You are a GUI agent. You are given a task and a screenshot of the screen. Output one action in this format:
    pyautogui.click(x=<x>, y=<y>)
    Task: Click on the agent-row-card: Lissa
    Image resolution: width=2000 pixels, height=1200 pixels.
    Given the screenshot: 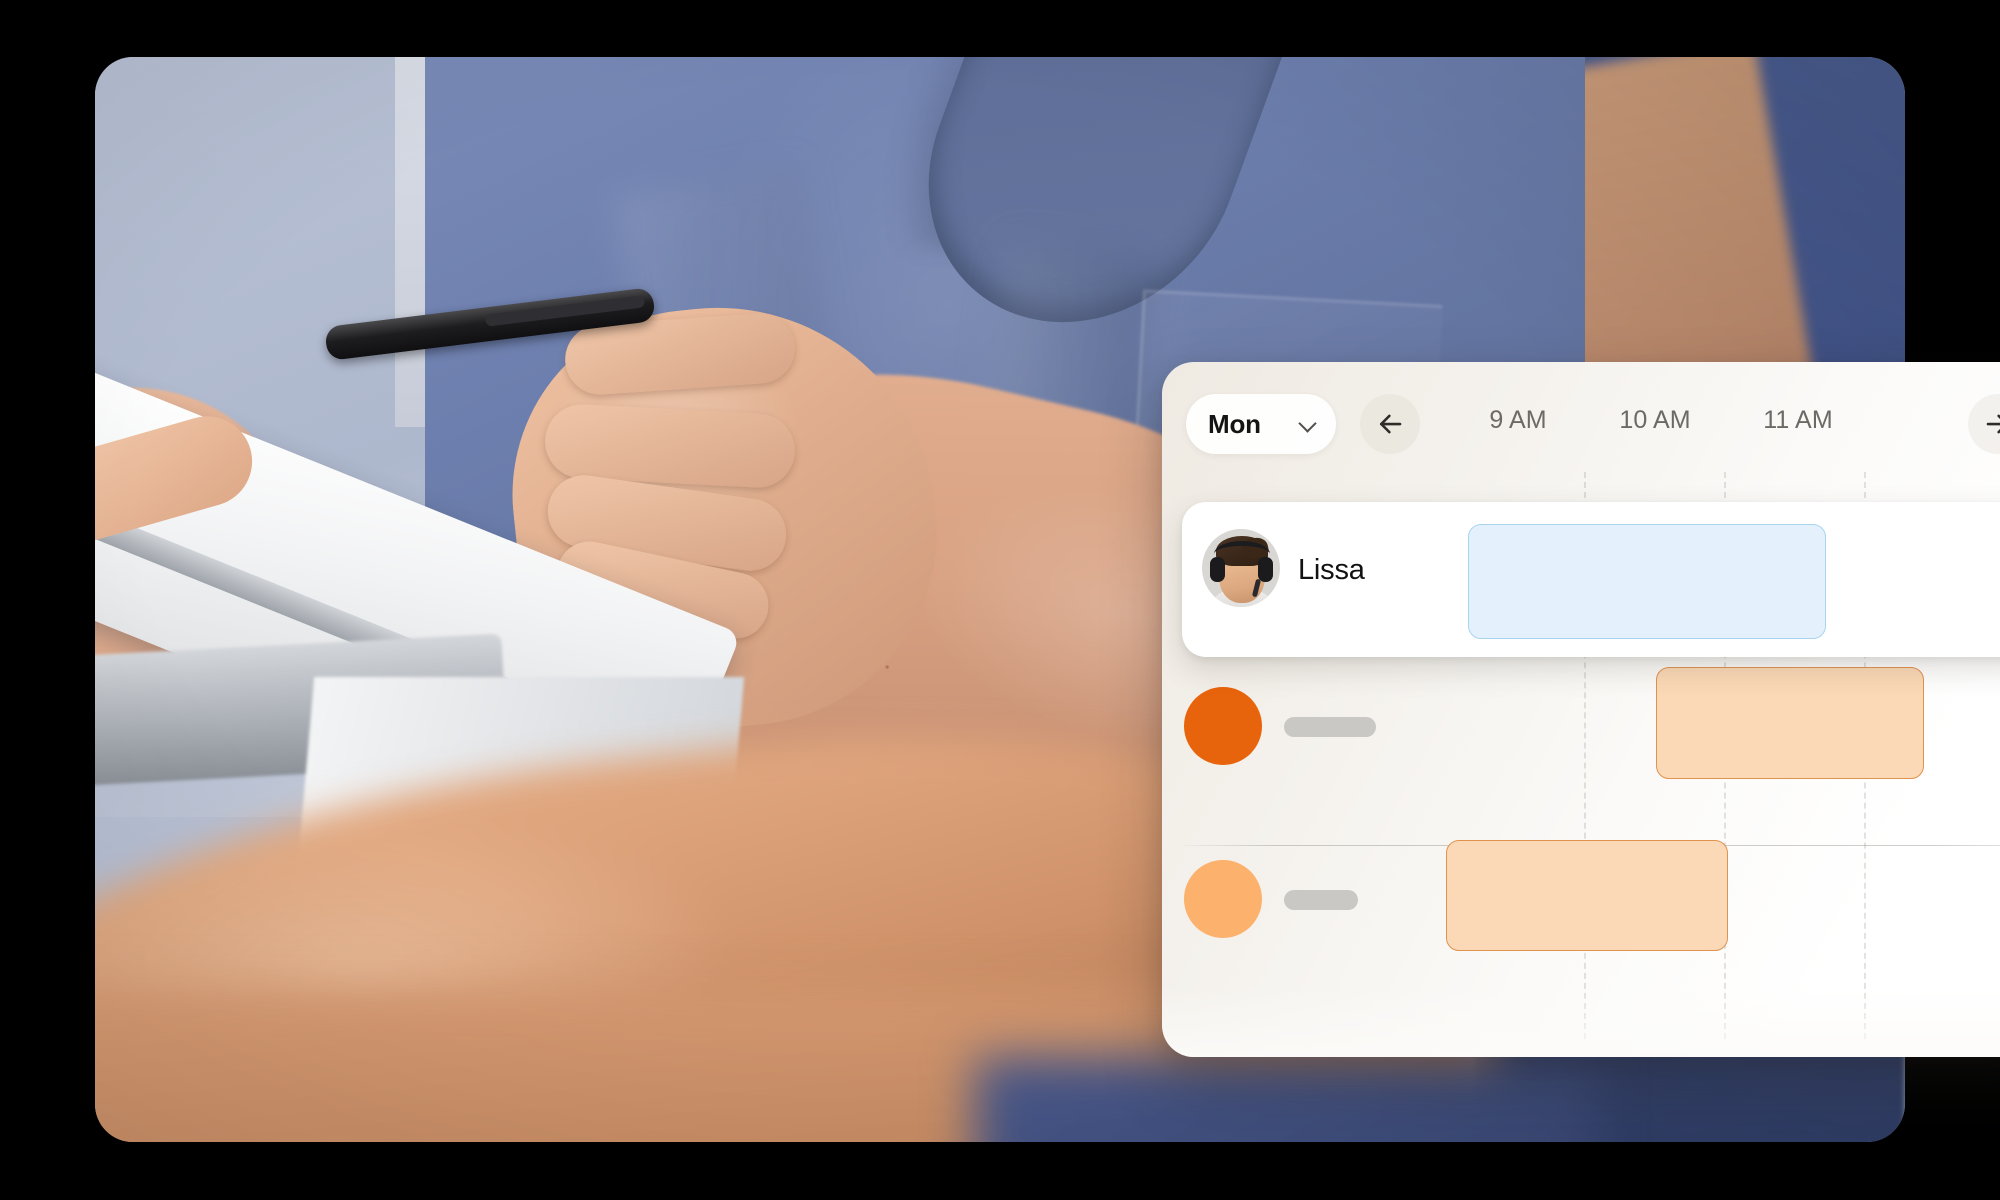 What is the action you would take?
    pyautogui.click(x=1591, y=579)
    